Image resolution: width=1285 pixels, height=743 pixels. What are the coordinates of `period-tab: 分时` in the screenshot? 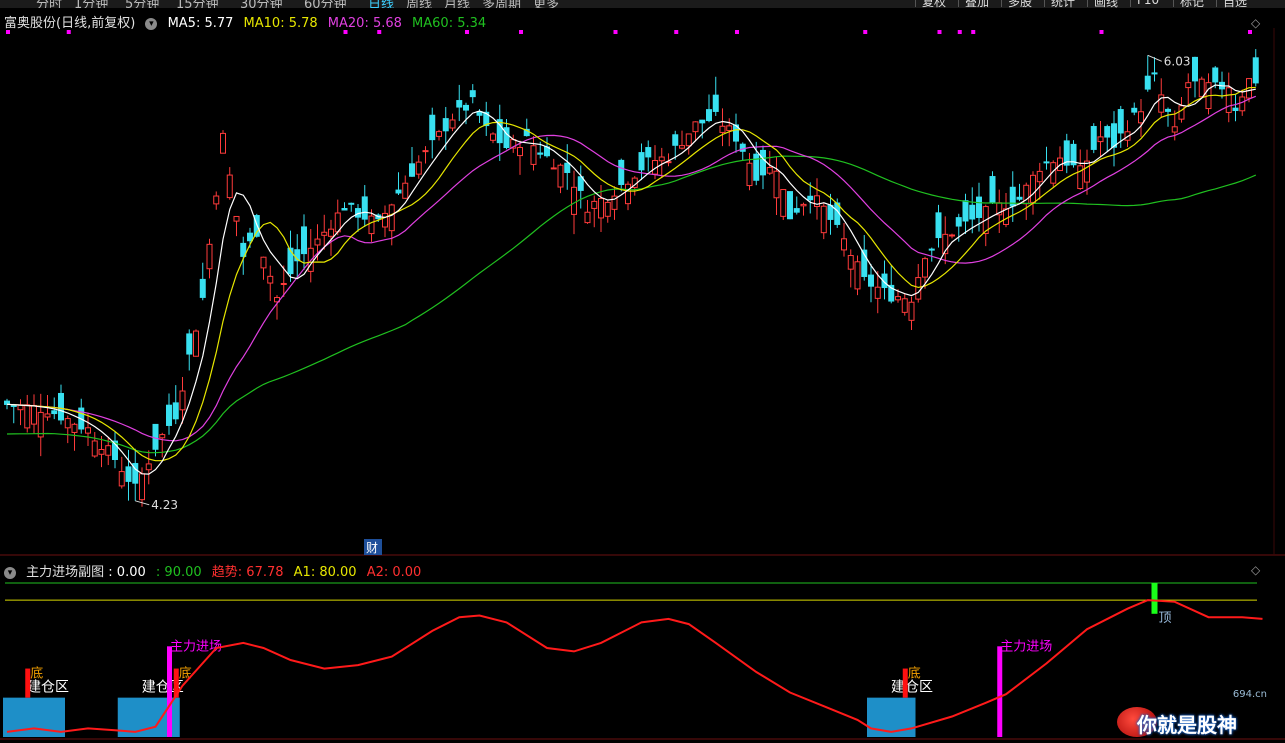 It's located at (49, 4).